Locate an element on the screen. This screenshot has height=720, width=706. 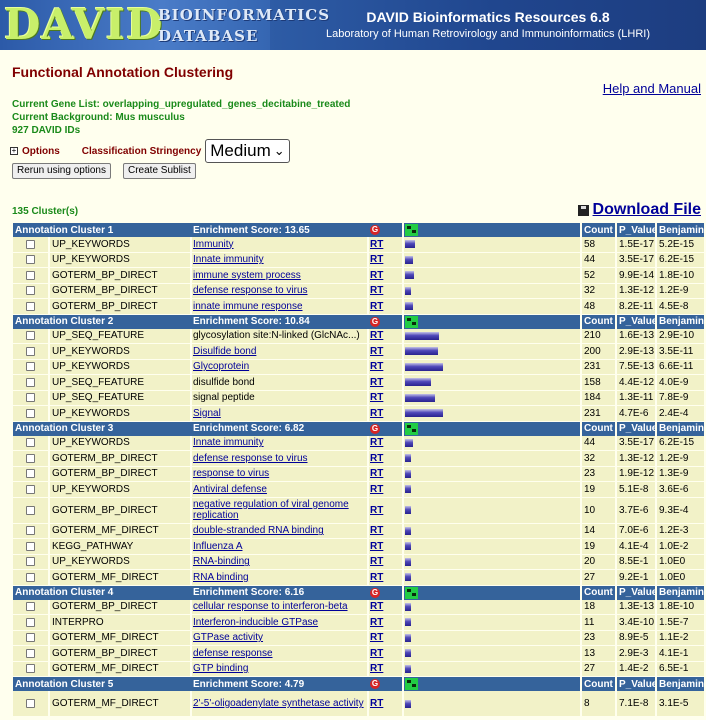
term-cell: response to virus is located at coordinates (279, 474).